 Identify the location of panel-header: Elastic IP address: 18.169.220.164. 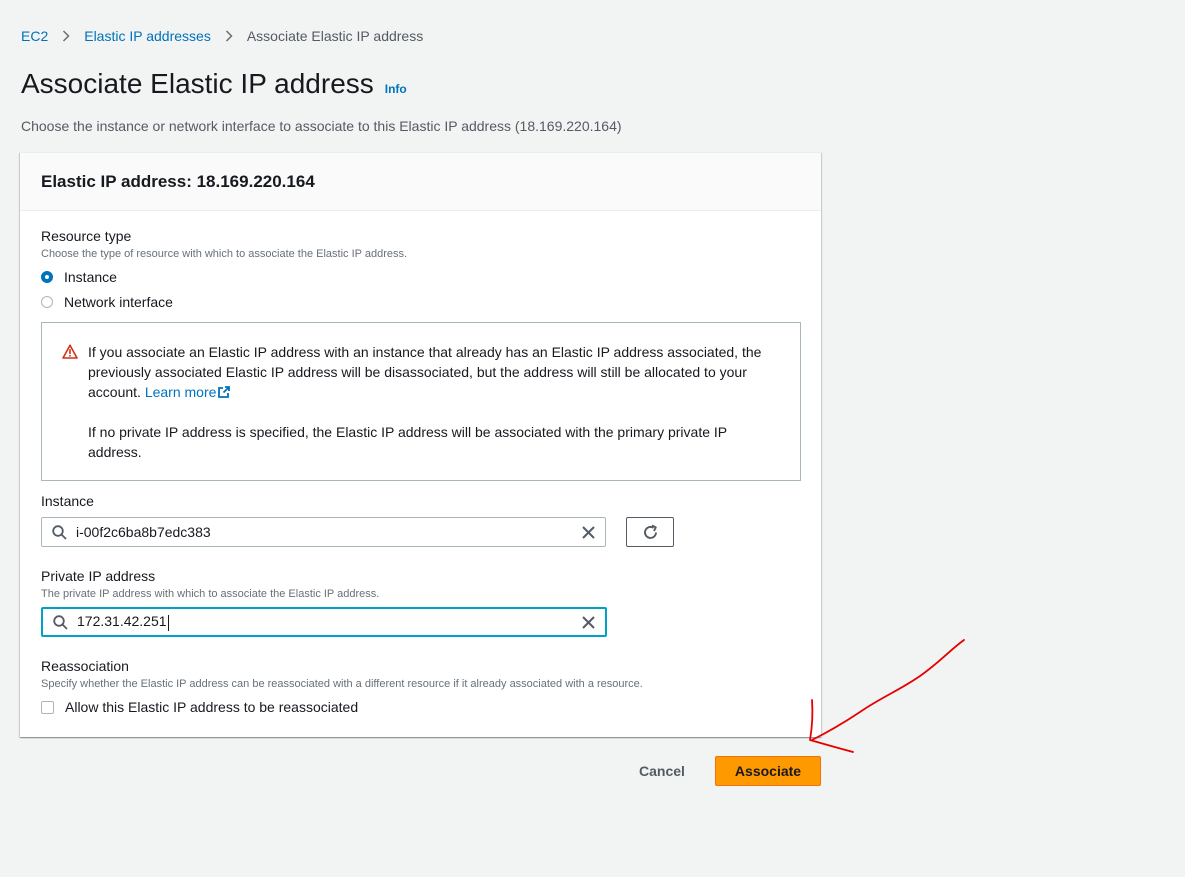
(420, 182).